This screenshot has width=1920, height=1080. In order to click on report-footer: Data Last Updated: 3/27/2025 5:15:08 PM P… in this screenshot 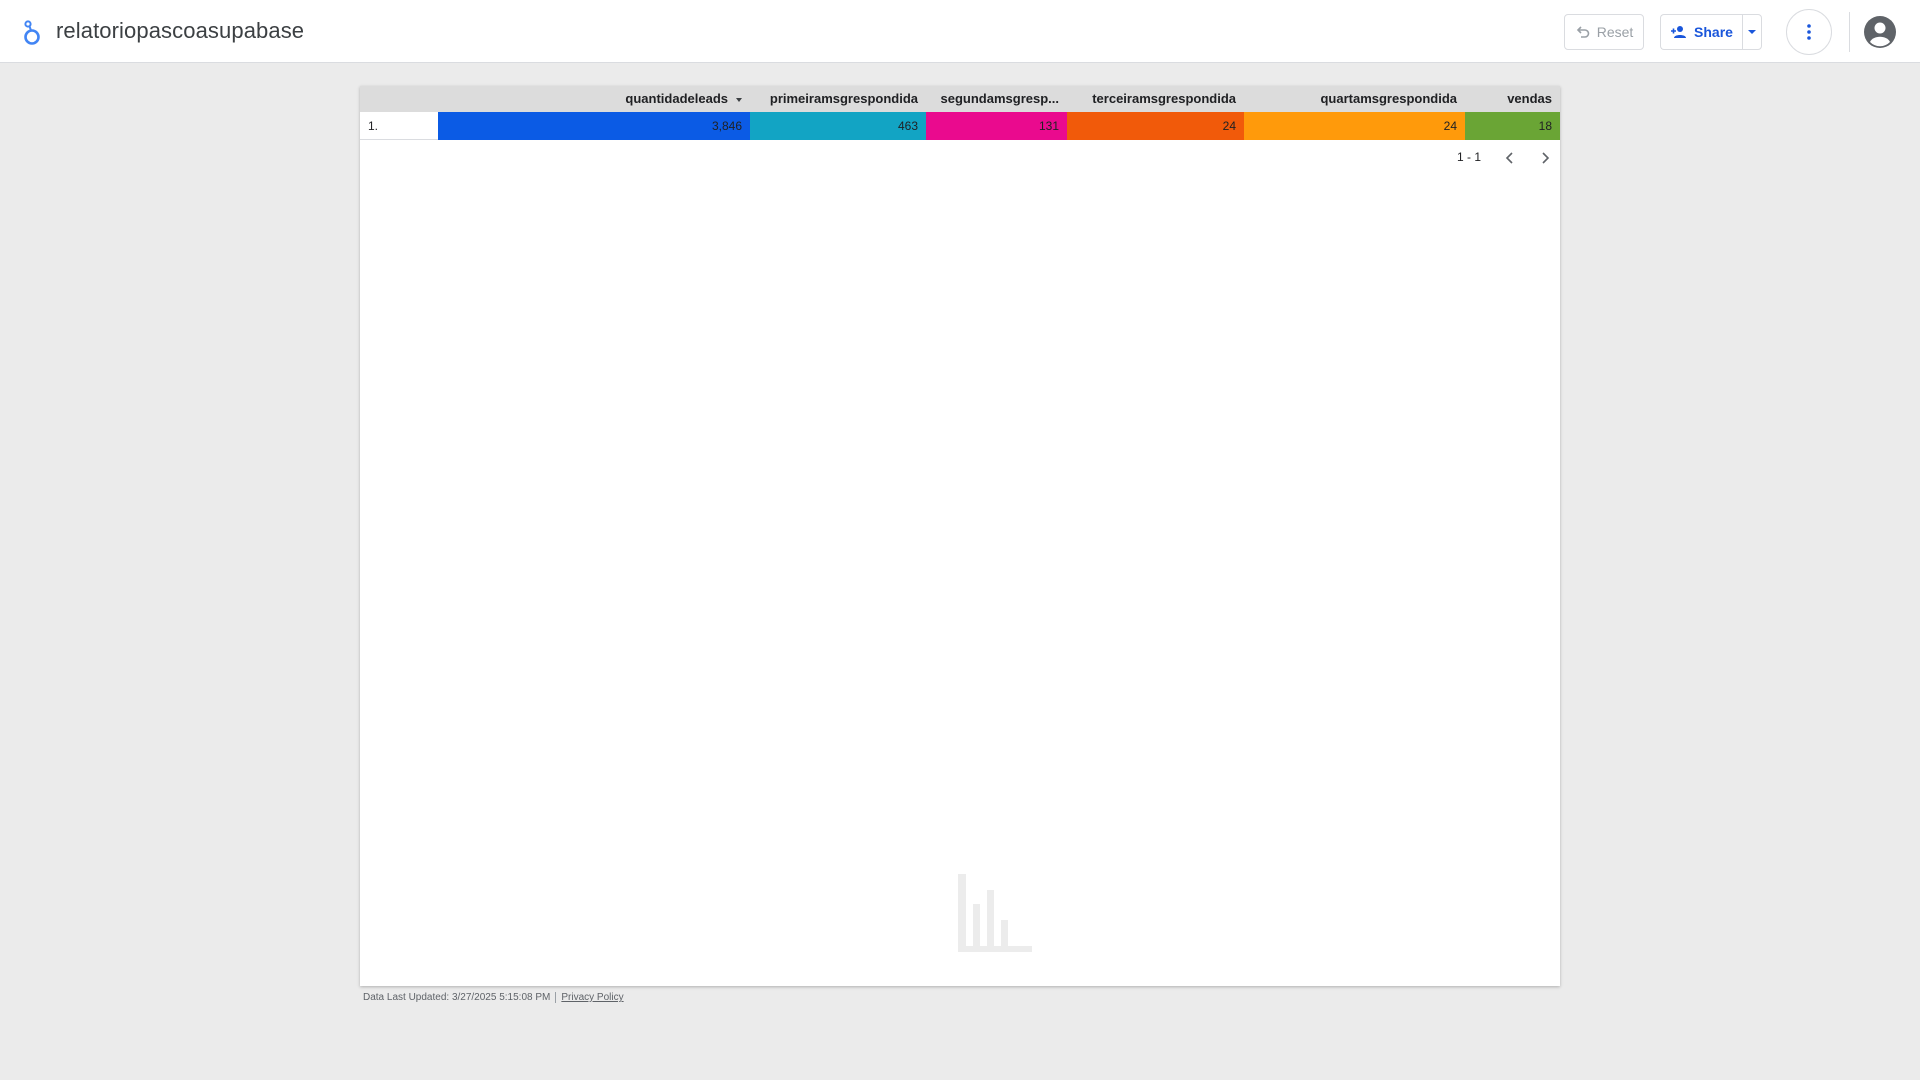, I will do `click(493, 997)`.